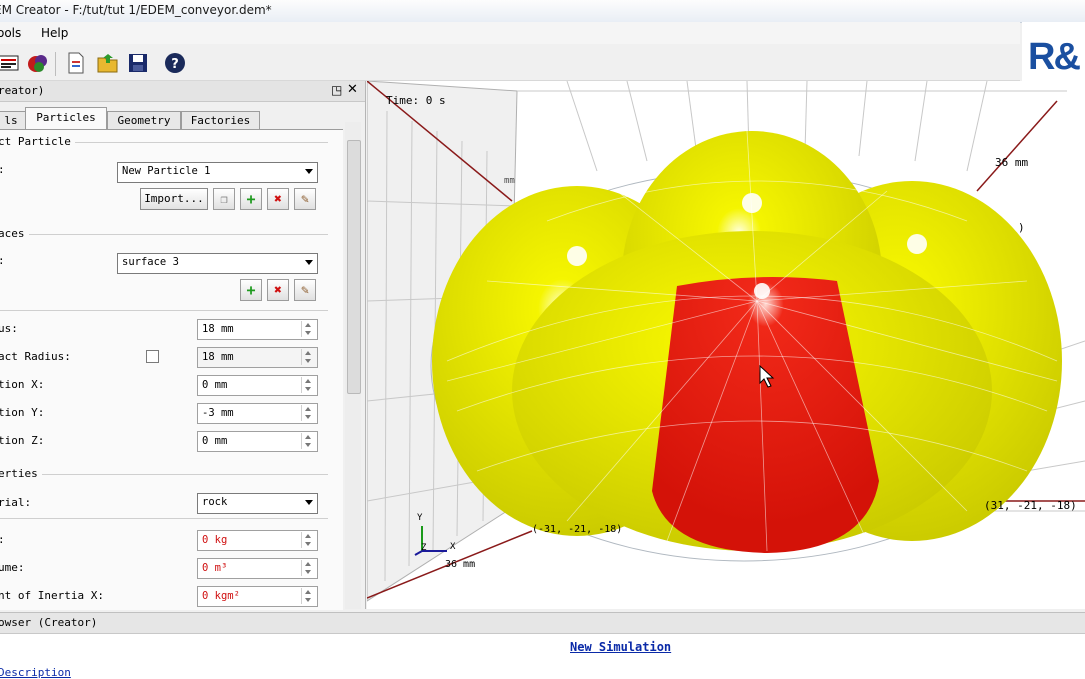 This screenshot has height=679, width=1085. What do you see at coordinates (55, 64) in the screenshot?
I see `toolbar-separator` at bounding box center [55, 64].